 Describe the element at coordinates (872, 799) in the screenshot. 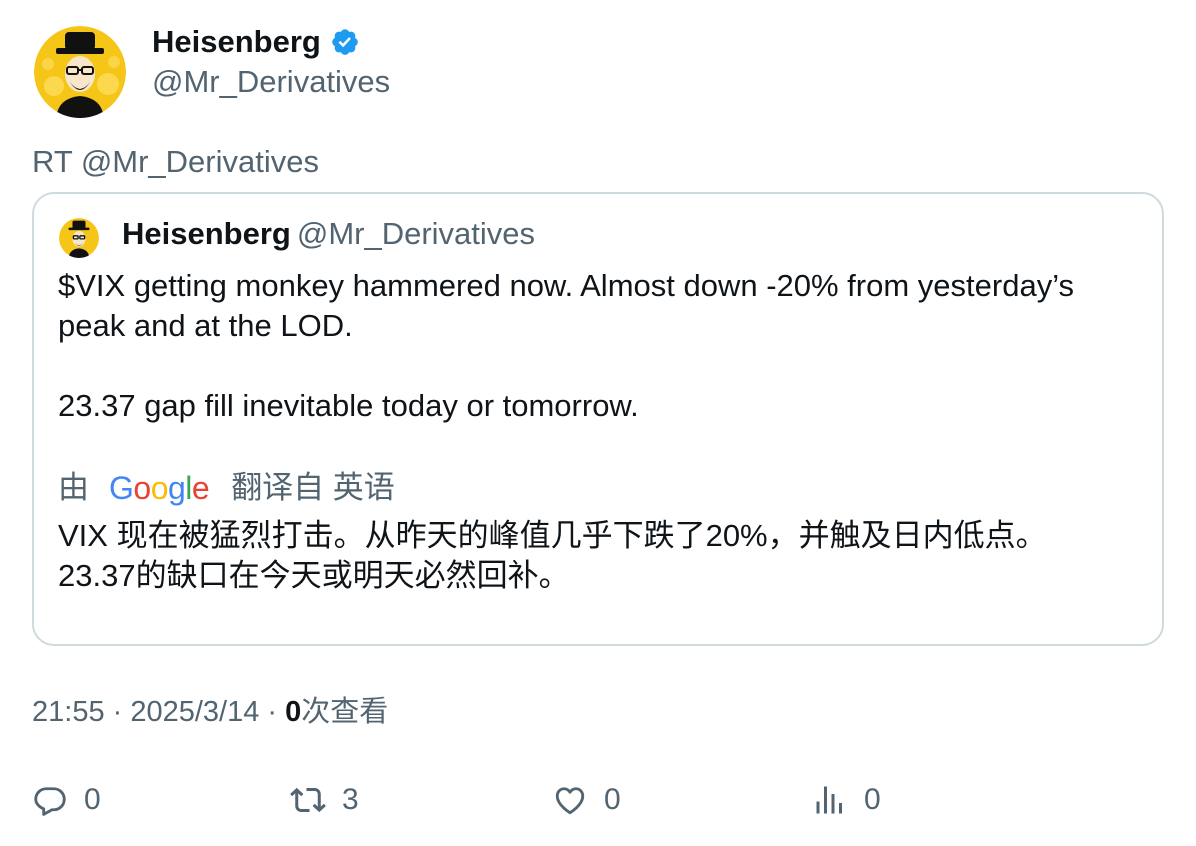

I see `views-action-count: 0` at that location.